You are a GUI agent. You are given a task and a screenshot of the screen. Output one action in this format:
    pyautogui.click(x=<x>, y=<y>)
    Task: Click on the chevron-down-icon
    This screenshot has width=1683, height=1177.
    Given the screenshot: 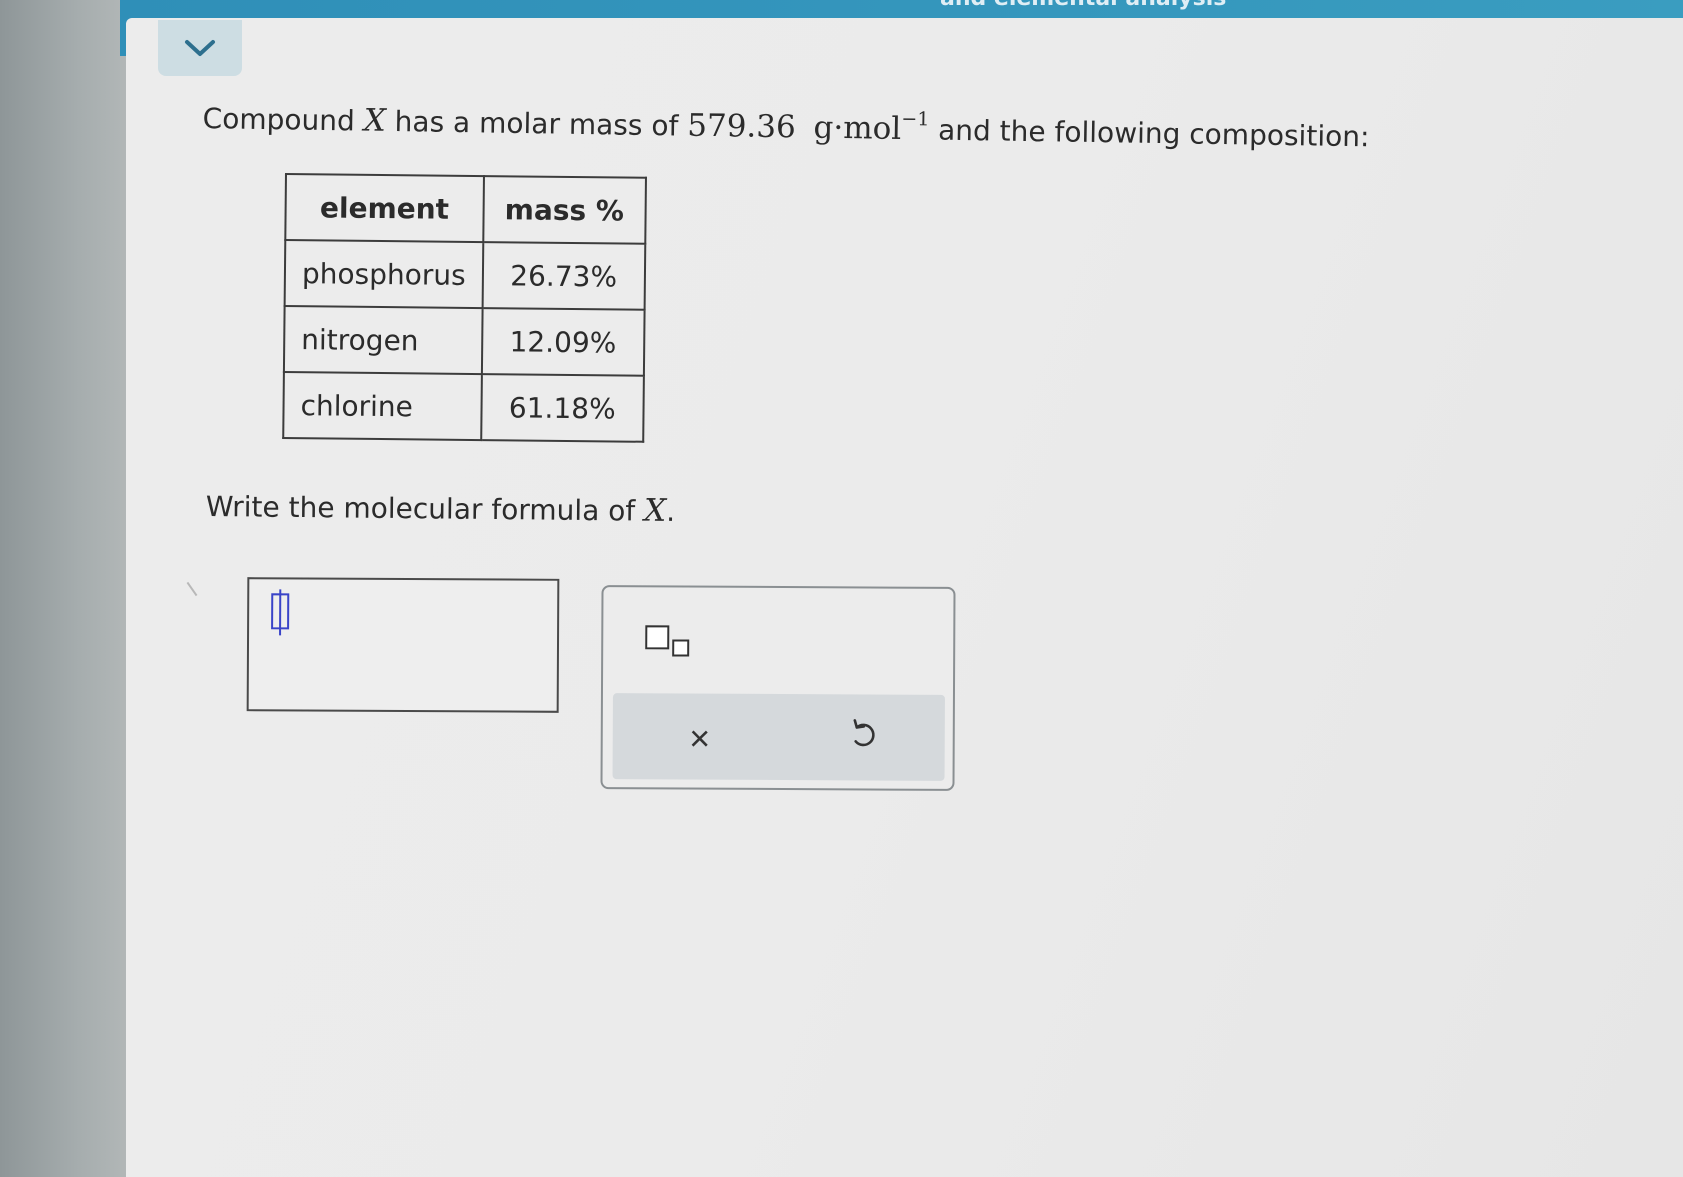 What is the action you would take?
    pyautogui.click(x=200, y=48)
    